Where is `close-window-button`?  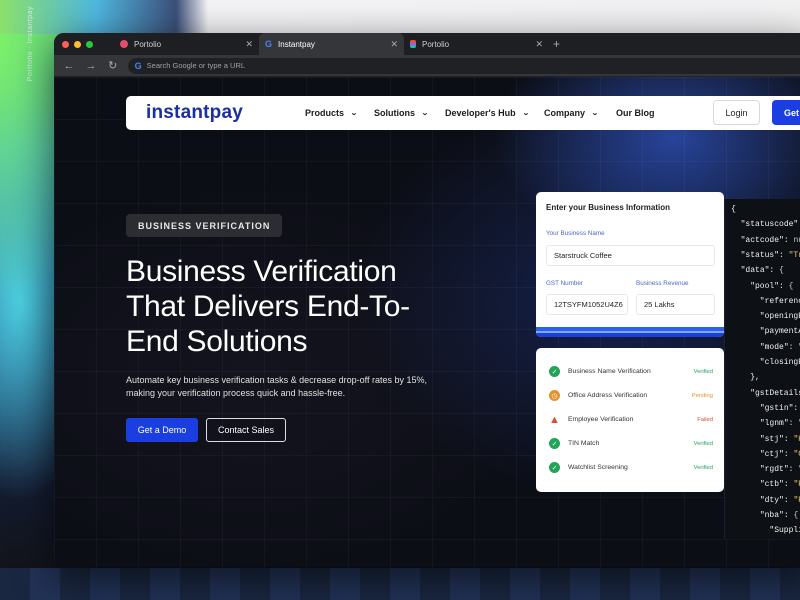
close-window-button is located at coordinates (65, 44).